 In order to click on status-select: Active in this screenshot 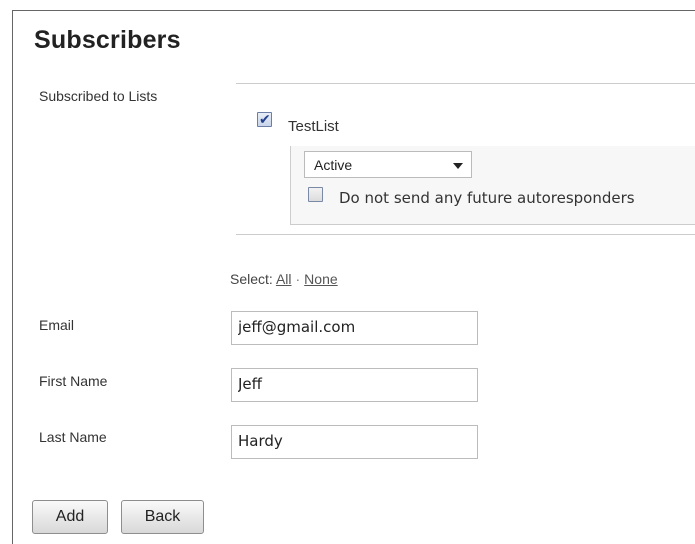, I will do `click(388, 164)`.